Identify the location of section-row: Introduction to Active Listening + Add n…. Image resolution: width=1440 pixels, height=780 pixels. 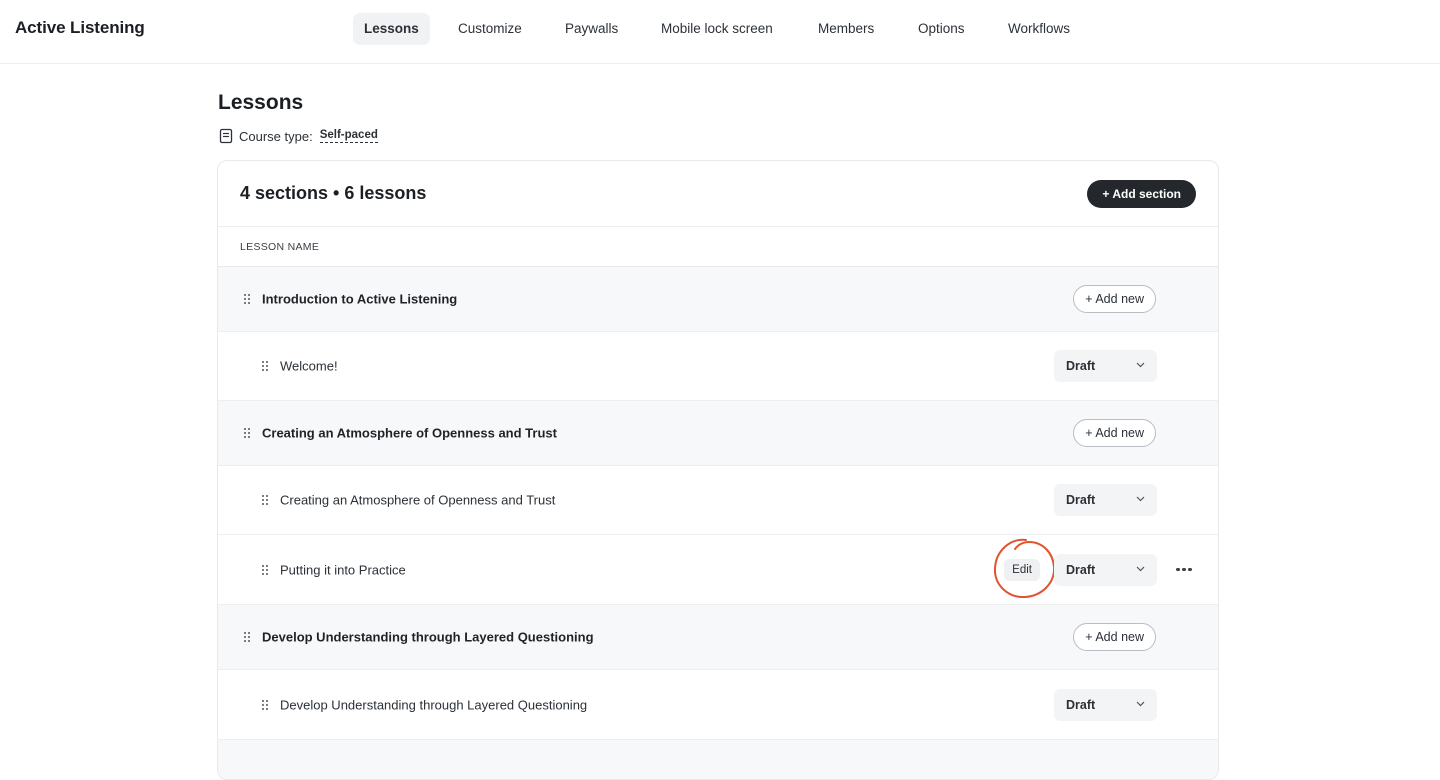
(718, 299).